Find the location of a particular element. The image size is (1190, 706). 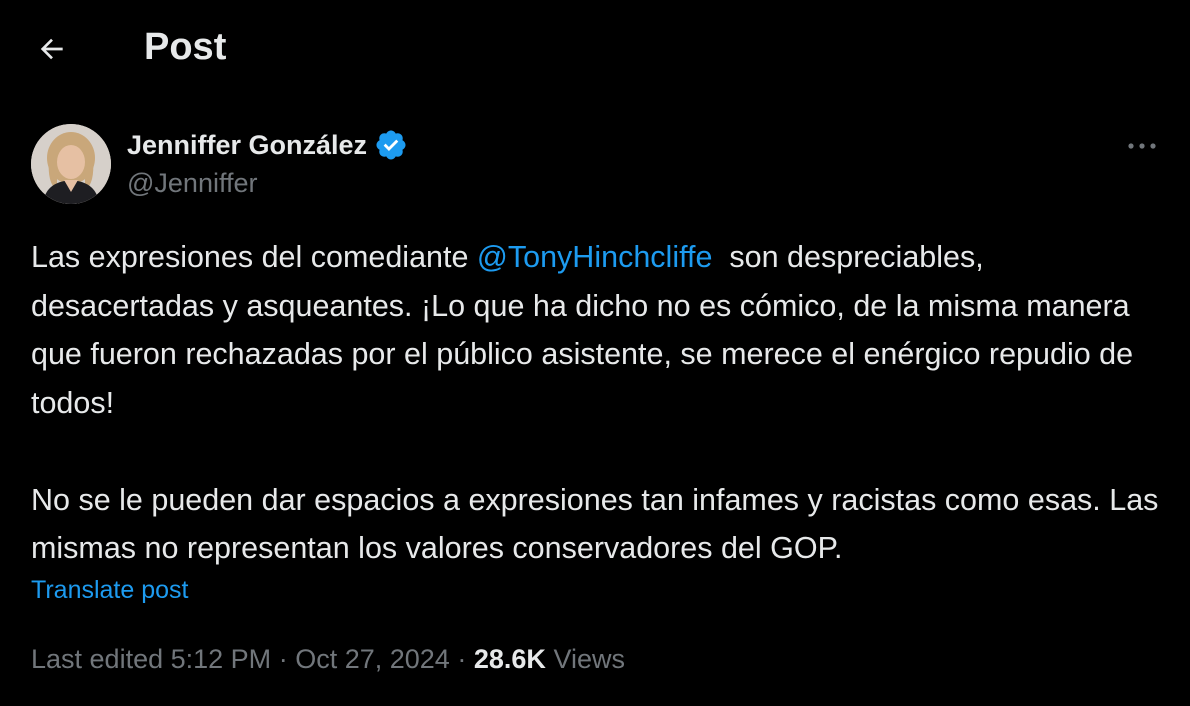

post-time: 5:12 PM is located at coordinates (221, 659).